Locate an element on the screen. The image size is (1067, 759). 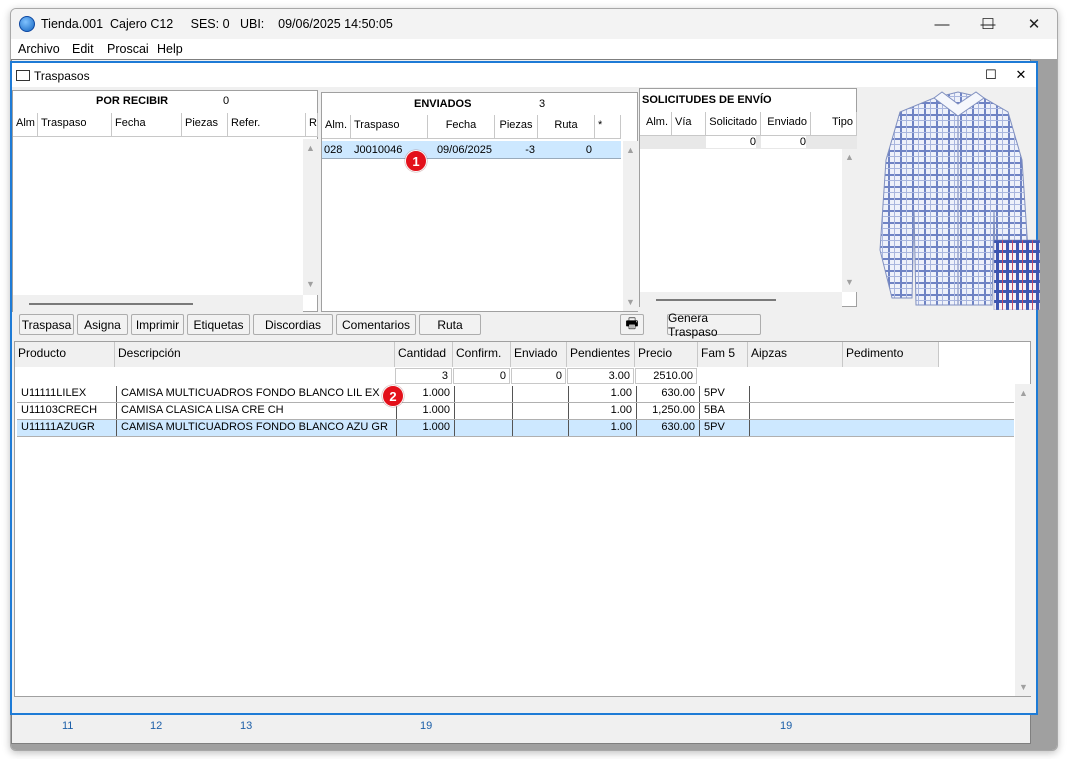
enviados-row: 028 J0010046 09/06/2025 -3 0 is located at coordinates (471, 150).